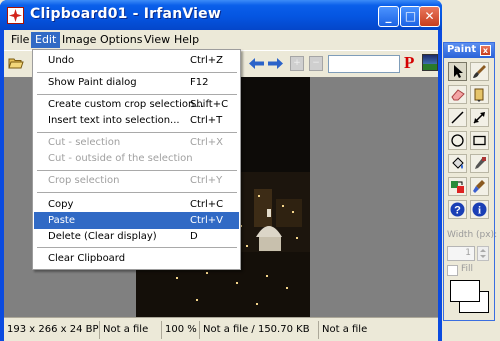 The height and width of the screenshot is (341, 500). Describe the element at coordinates (206, 180) in the screenshot. I see `menu-item-shortcut: Ctrl+Y` at that location.